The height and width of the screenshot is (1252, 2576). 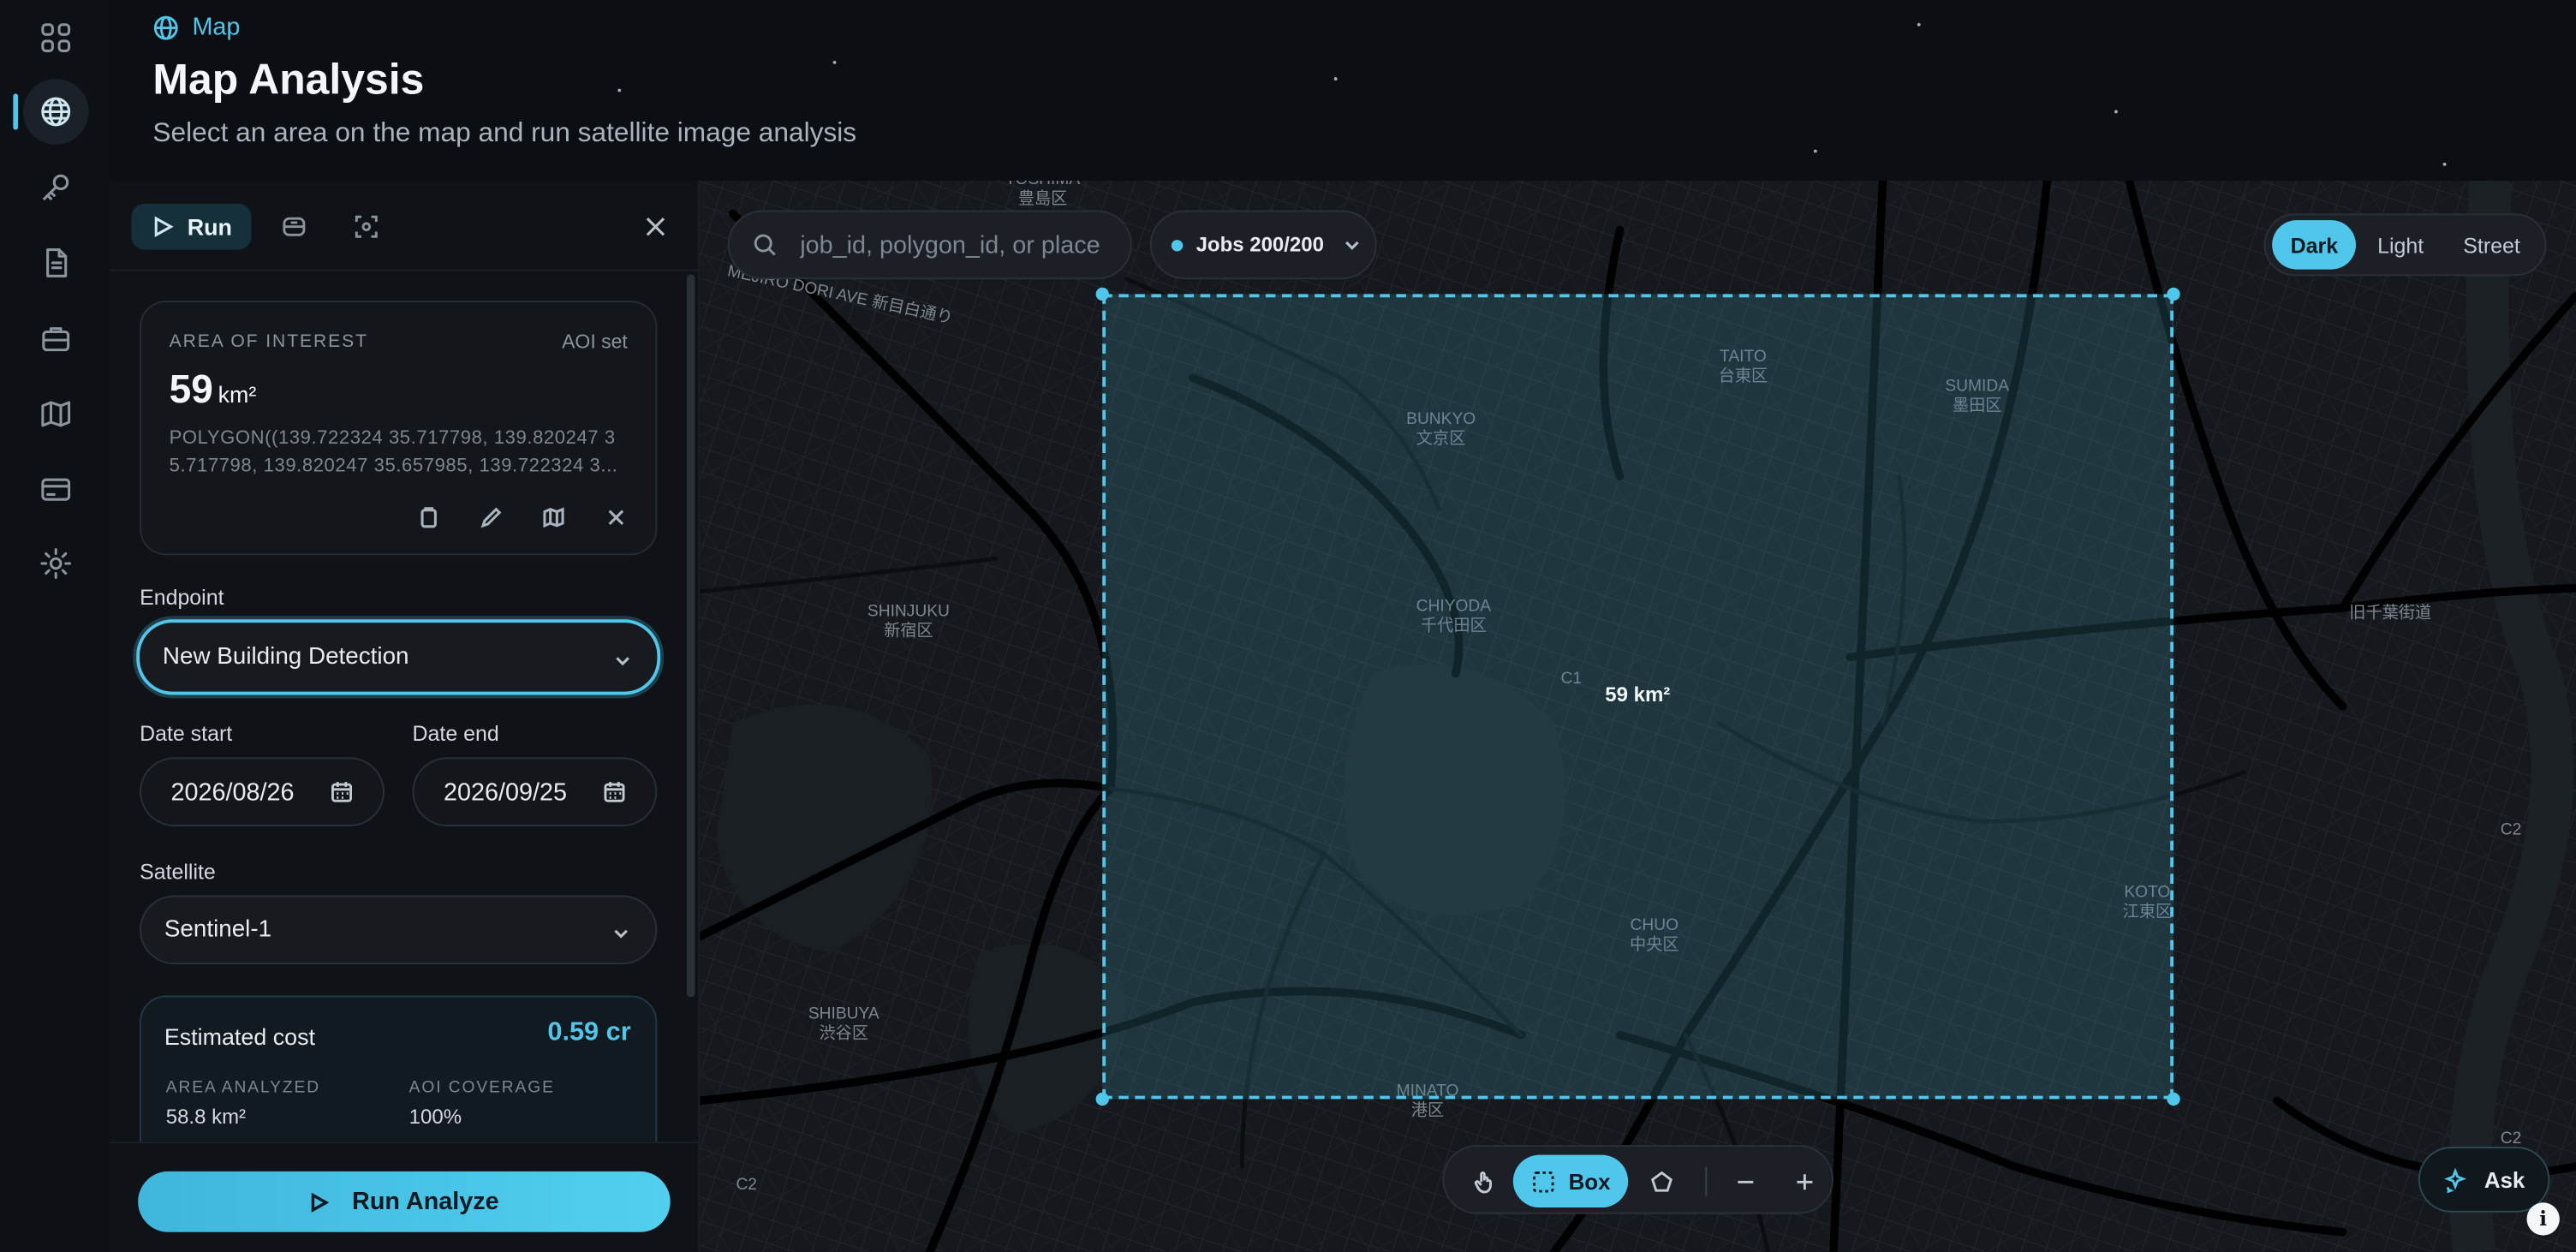 I want to click on nav-dashboard-button, so click(x=56, y=38).